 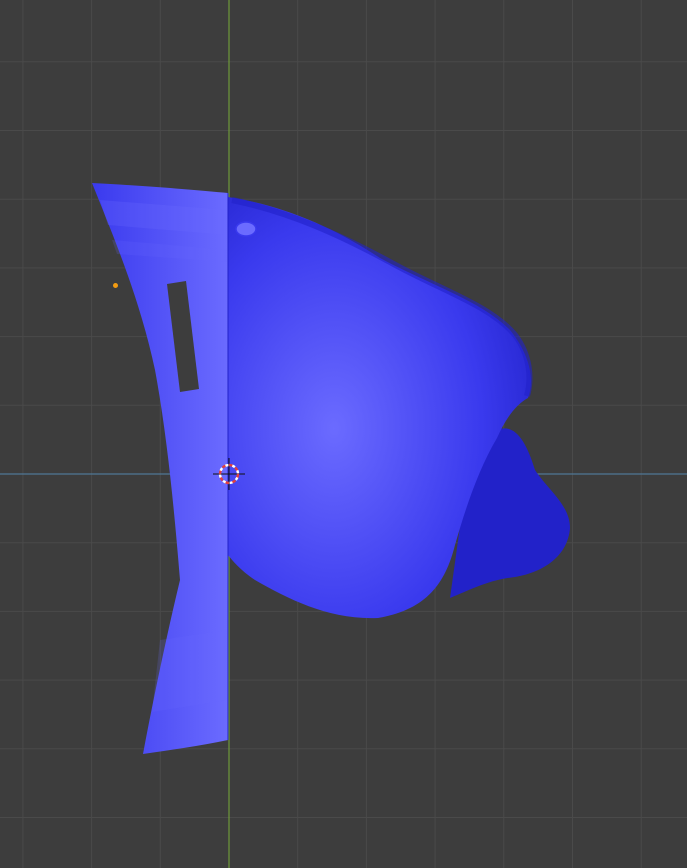 I want to click on mesh-strip-band, so click(x=190, y=671).